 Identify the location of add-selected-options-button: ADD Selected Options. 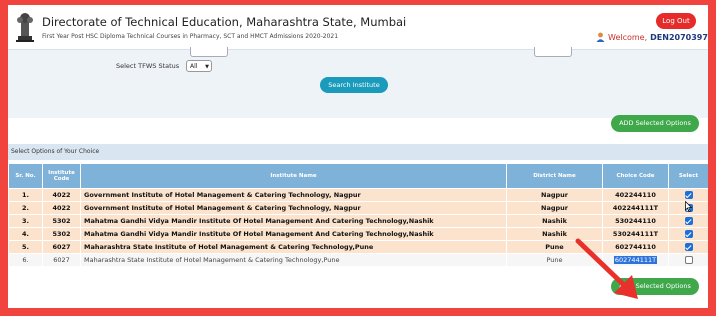
(655, 123).